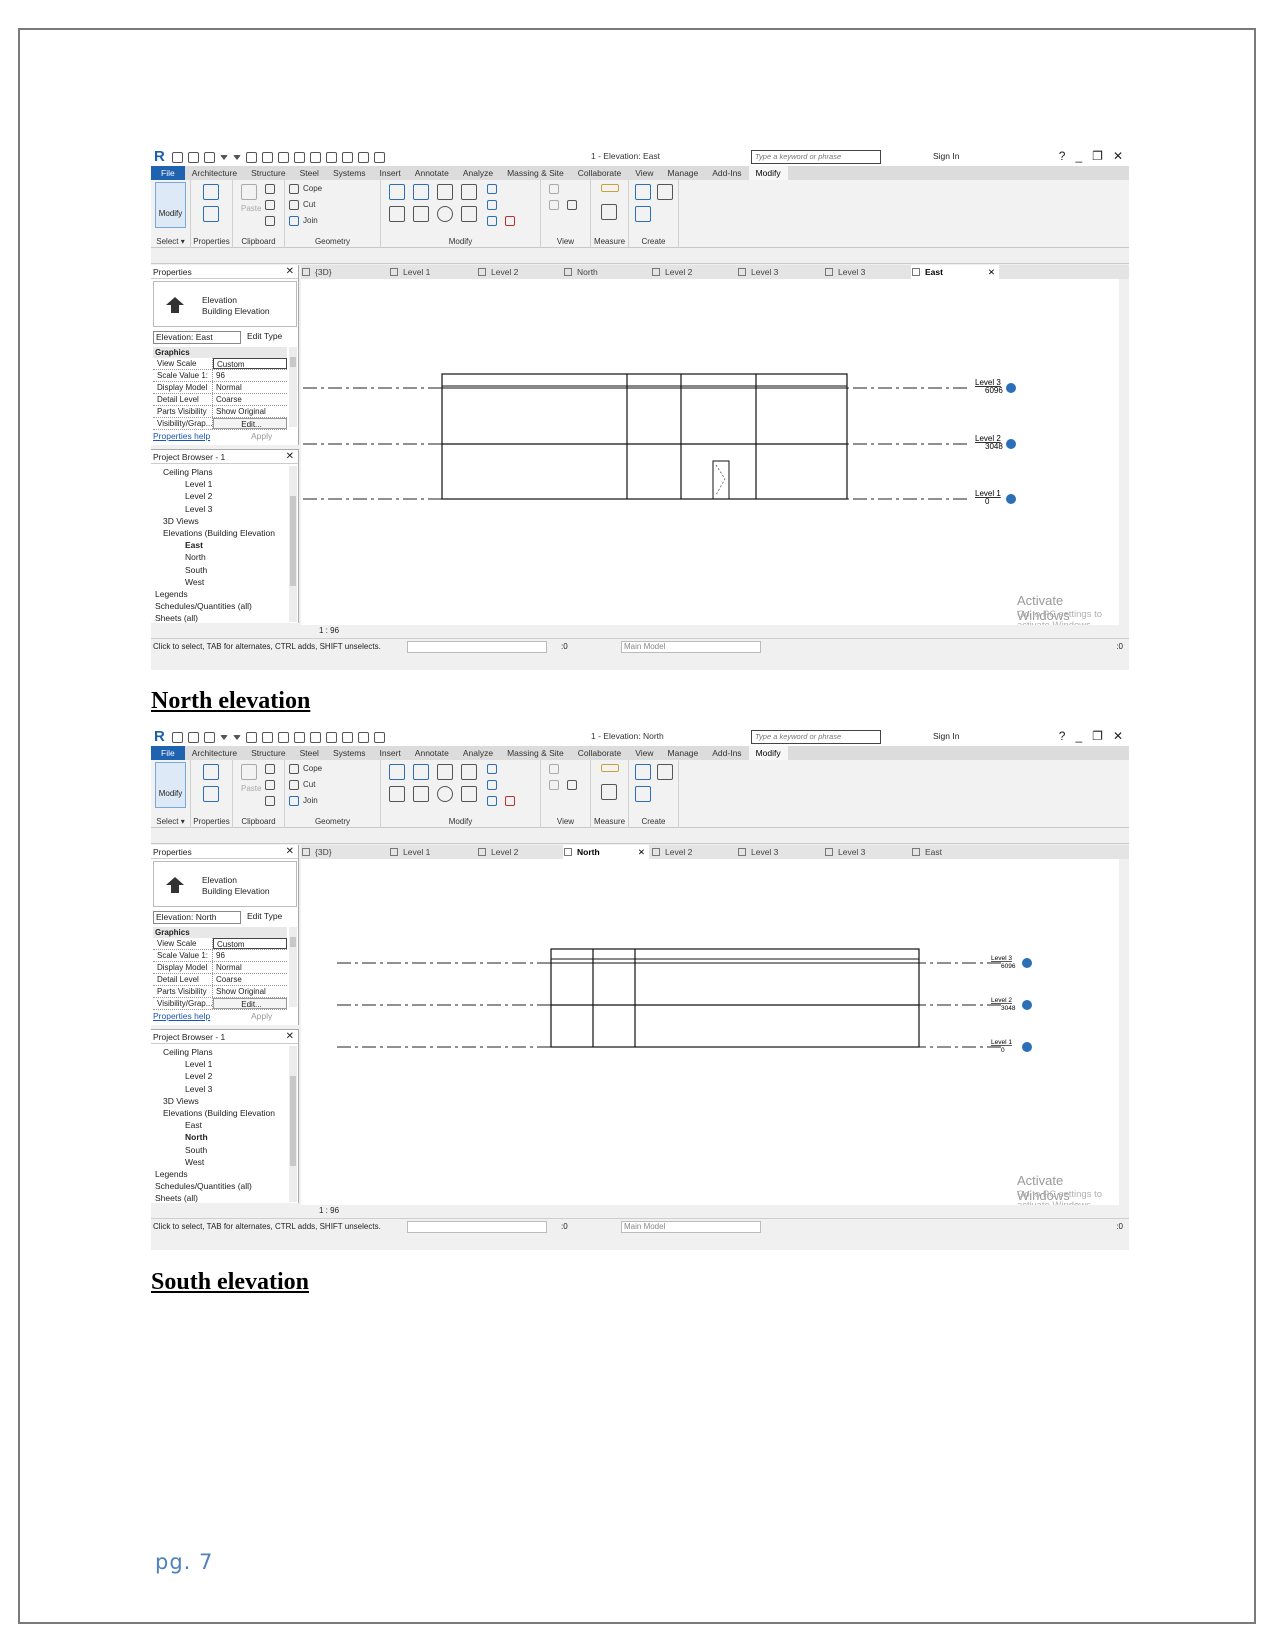 The width and height of the screenshot is (1275, 1650). What do you see at coordinates (955, 852) in the screenshot?
I see `view-tab-east: East` at bounding box center [955, 852].